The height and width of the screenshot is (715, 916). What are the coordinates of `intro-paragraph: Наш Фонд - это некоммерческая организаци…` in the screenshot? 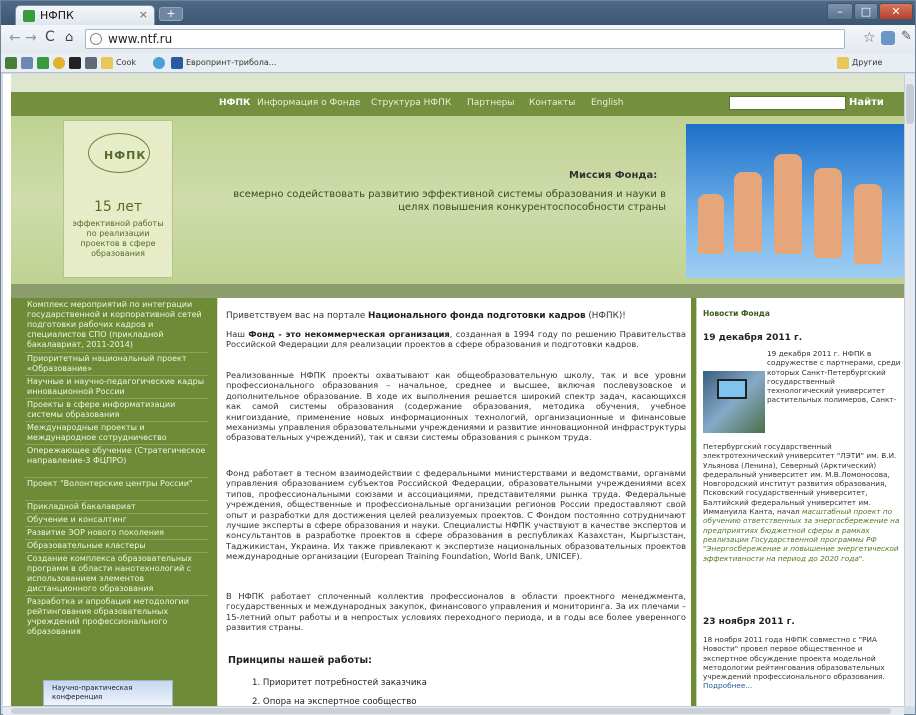 It's located at (456, 339).